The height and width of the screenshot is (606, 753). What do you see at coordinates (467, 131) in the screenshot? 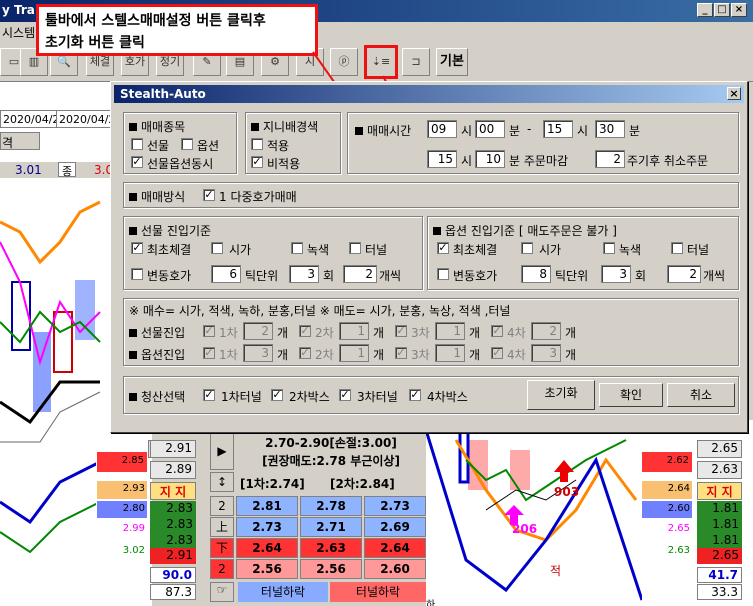
I see `start-hour-label: 시` at bounding box center [467, 131].